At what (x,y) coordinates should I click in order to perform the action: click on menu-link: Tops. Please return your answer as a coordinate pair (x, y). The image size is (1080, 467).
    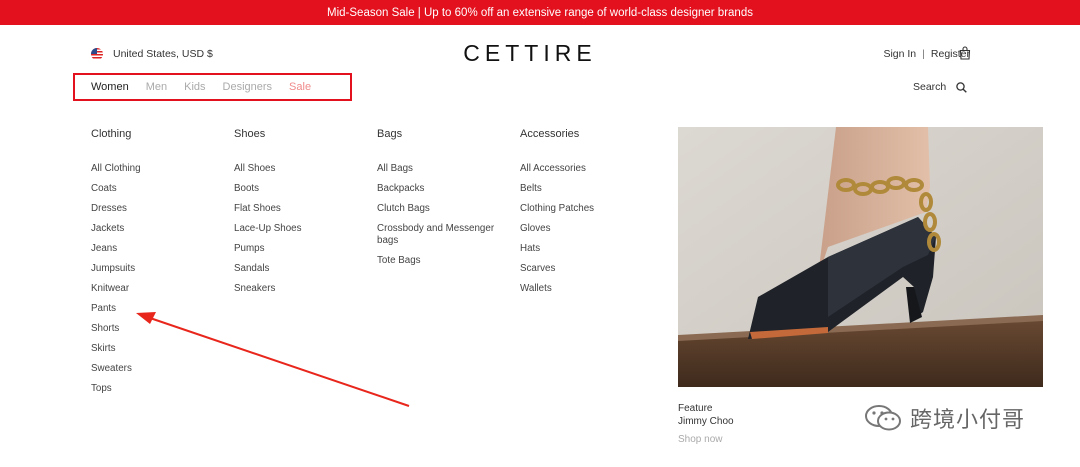
    Looking at the image, I should click on (116, 389).